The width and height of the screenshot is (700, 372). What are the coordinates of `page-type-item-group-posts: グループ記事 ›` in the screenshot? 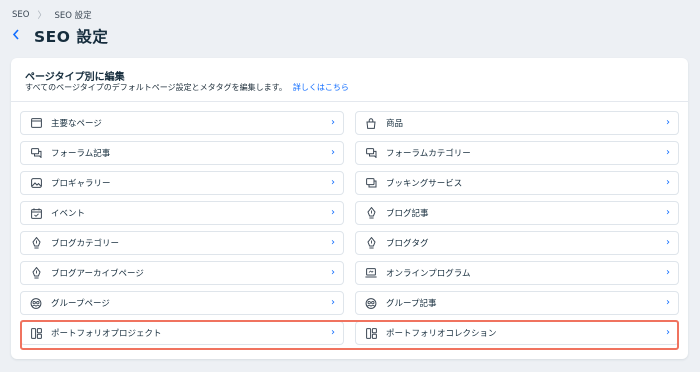 It's located at (517, 303).